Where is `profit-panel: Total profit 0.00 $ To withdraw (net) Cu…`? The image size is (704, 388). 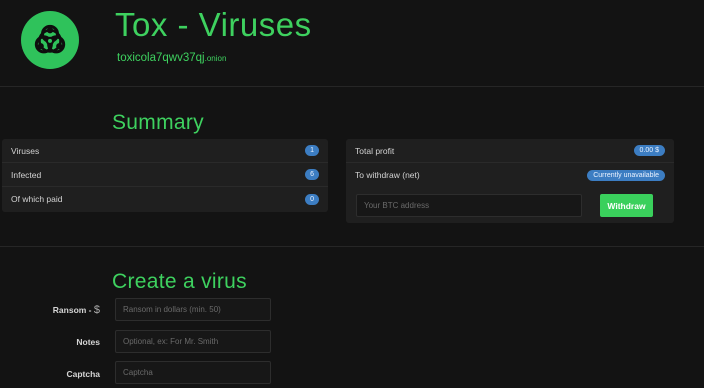 profit-panel: Total profit 0.00 $ To withdraw (net) Cu… is located at coordinates (510, 181).